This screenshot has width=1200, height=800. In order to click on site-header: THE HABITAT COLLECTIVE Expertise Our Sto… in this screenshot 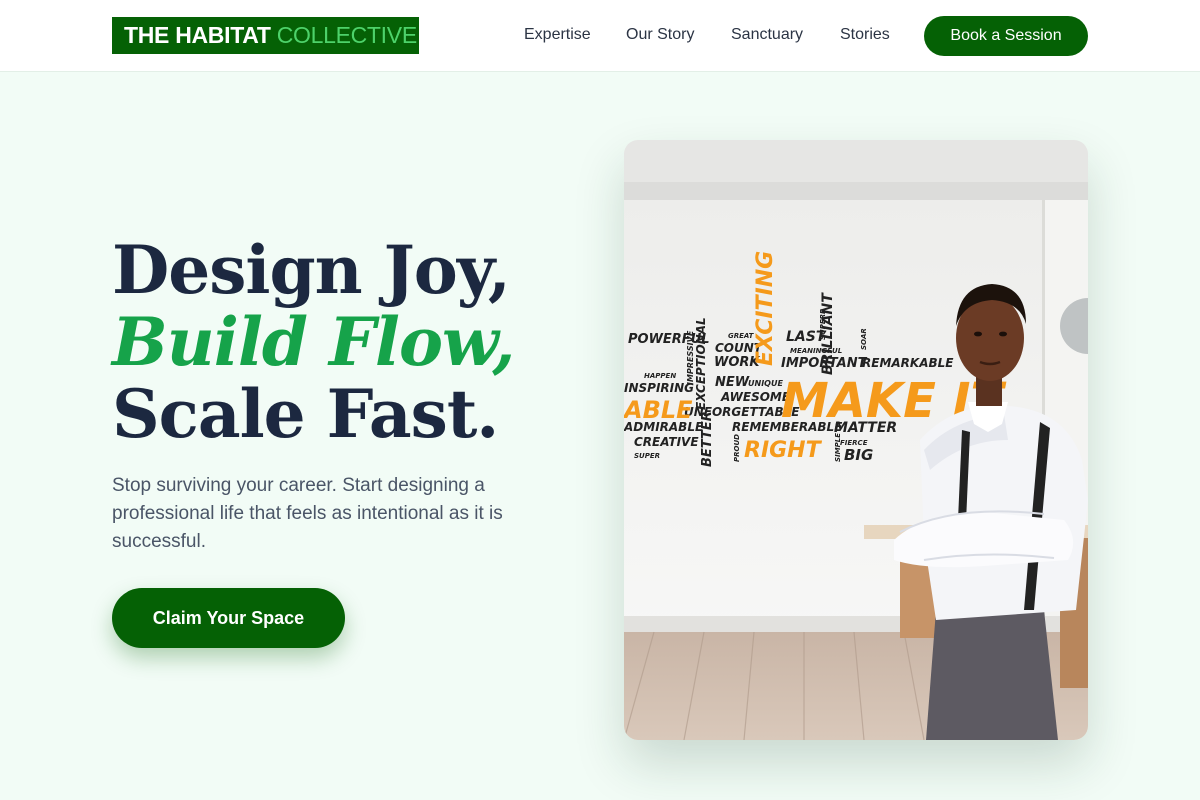, I will do `click(600, 36)`.